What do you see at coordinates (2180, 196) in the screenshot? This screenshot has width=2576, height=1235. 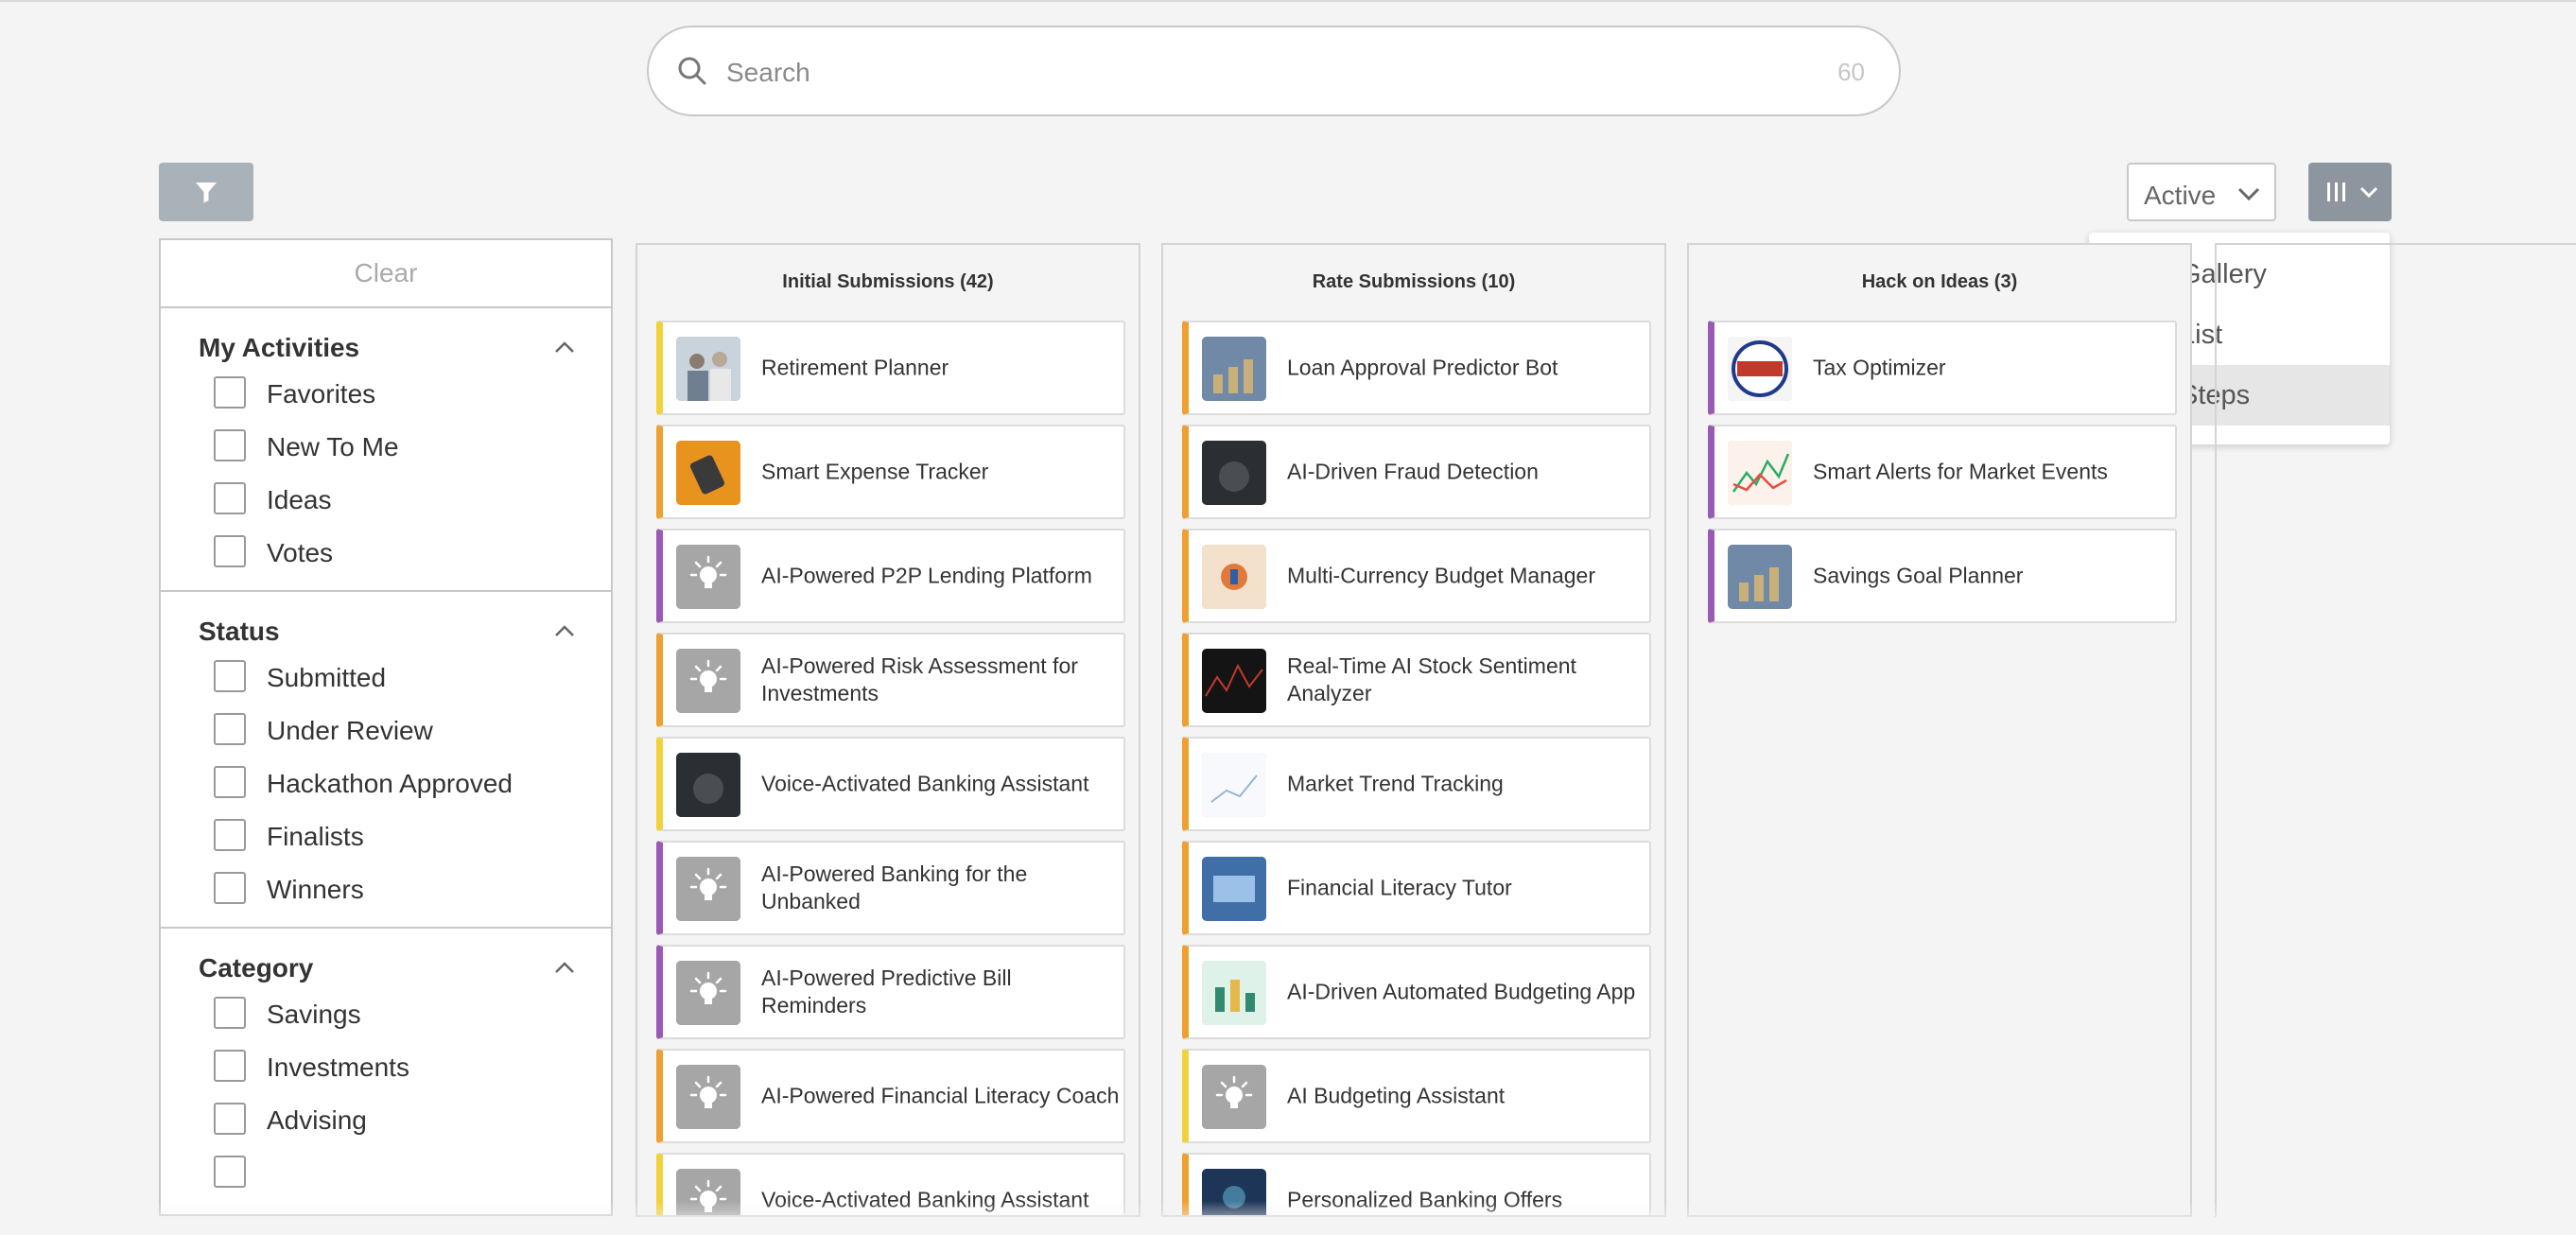 I see `status-dropdown-value: Active` at bounding box center [2180, 196].